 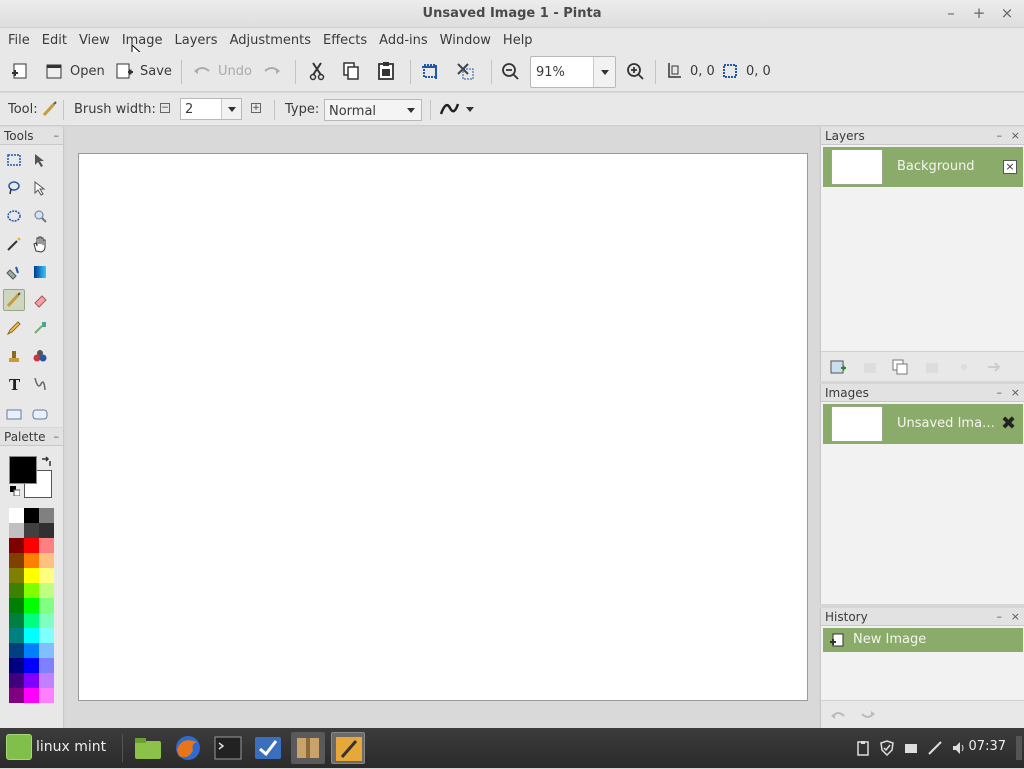 What do you see at coordinates (317, 71) in the screenshot?
I see `cut-button` at bounding box center [317, 71].